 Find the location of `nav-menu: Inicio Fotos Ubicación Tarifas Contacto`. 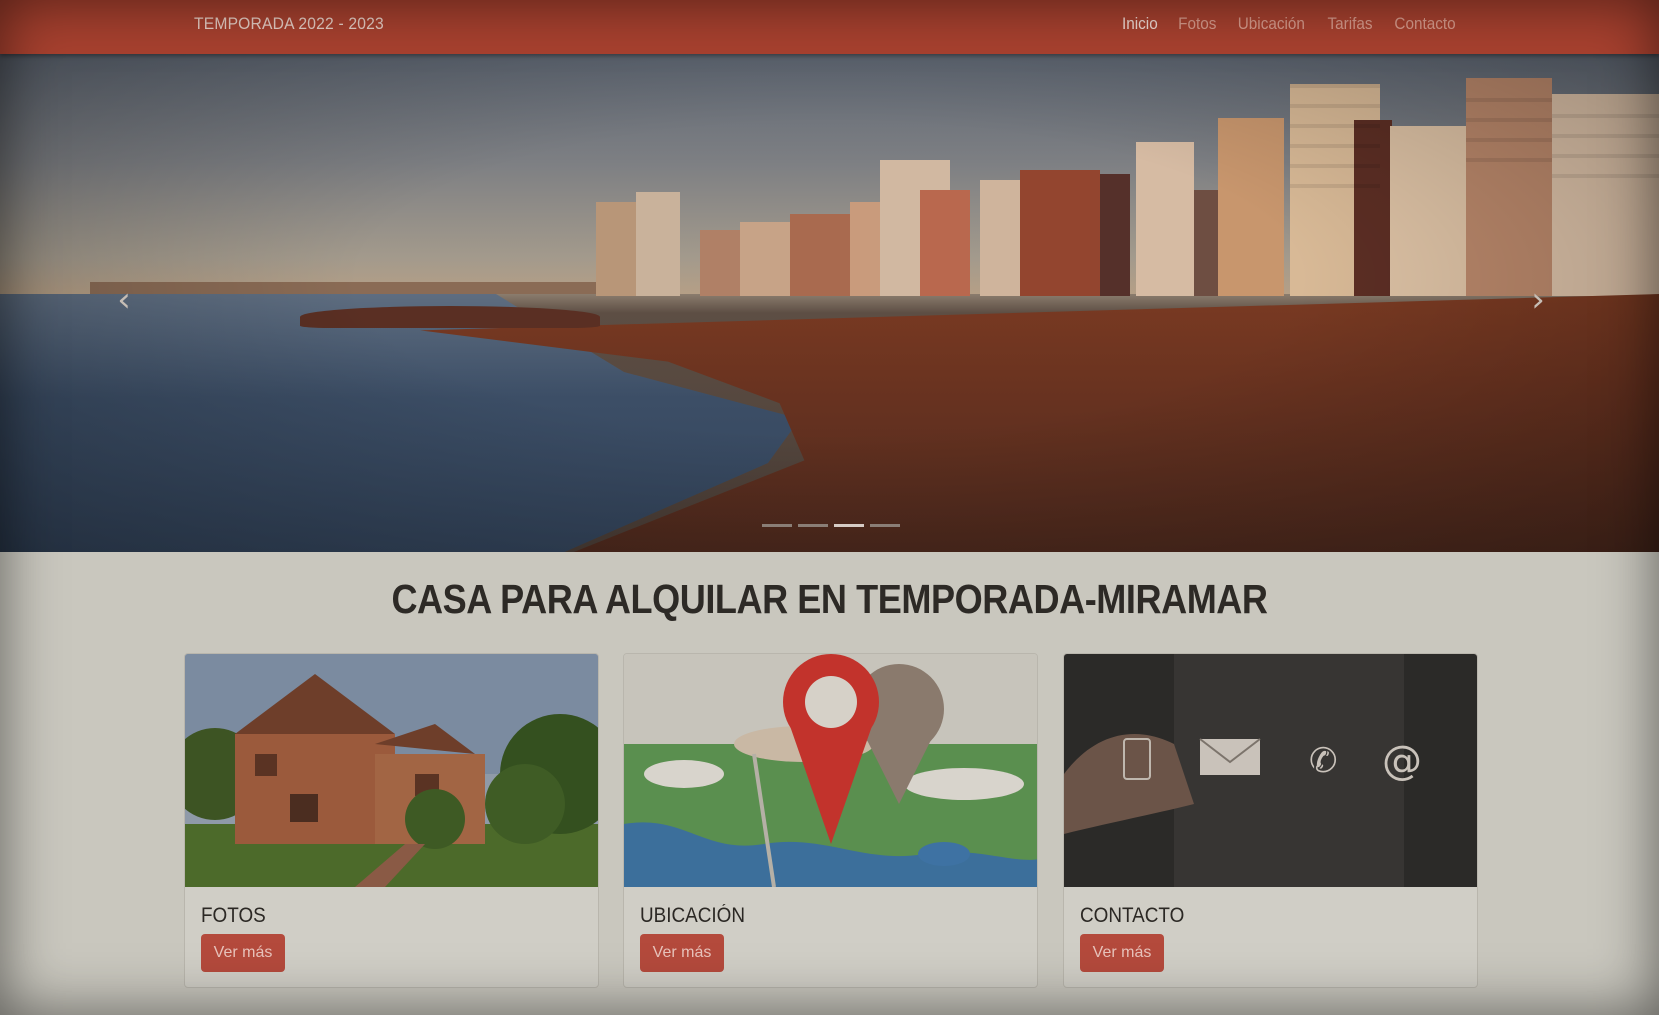

nav-menu: Inicio Fotos Ubicación Tarifas Contacto is located at coordinates (1289, 24).